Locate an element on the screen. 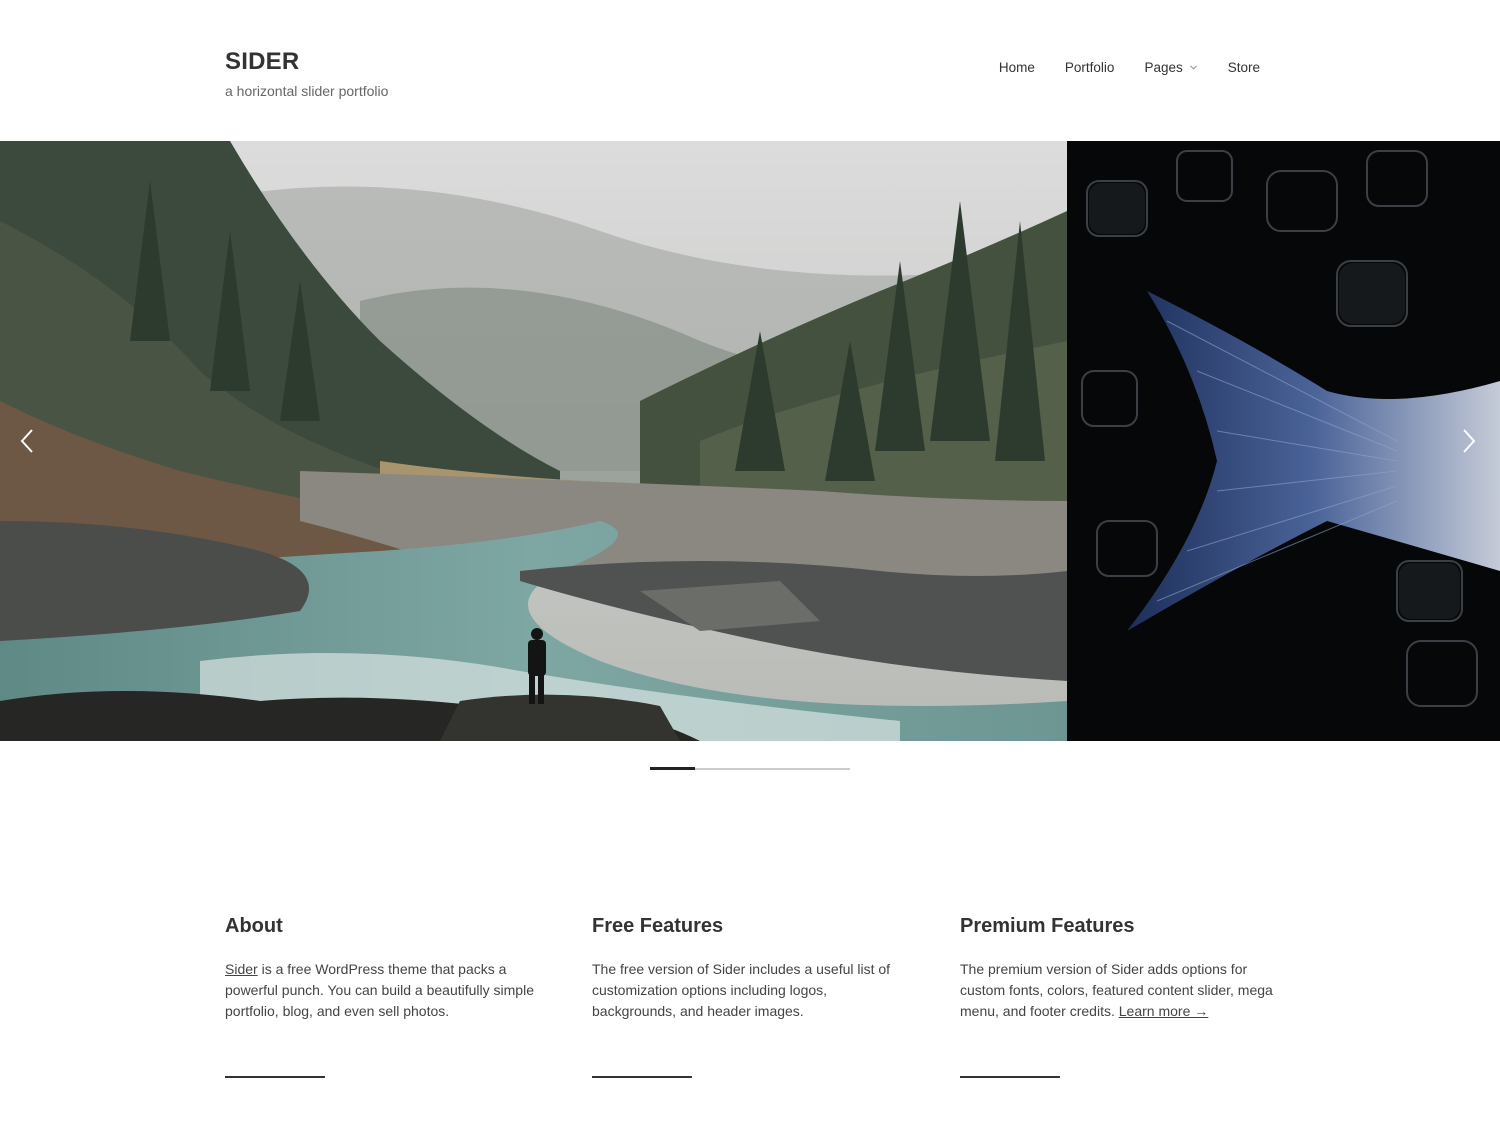 The width and height of the screenshot is (1500, 1125). nav-item-label: Portfolio is located at coordinates (1089, 67).